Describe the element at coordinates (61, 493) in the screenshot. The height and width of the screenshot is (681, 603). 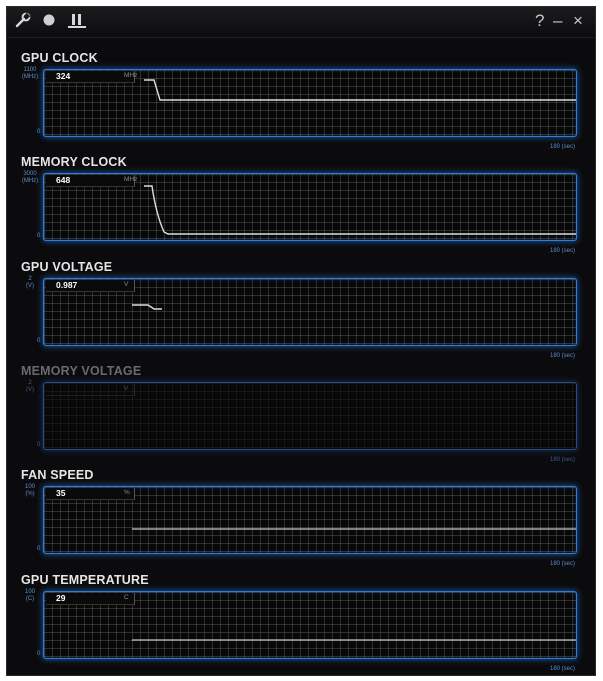
I see `current-value: 35` at that location.